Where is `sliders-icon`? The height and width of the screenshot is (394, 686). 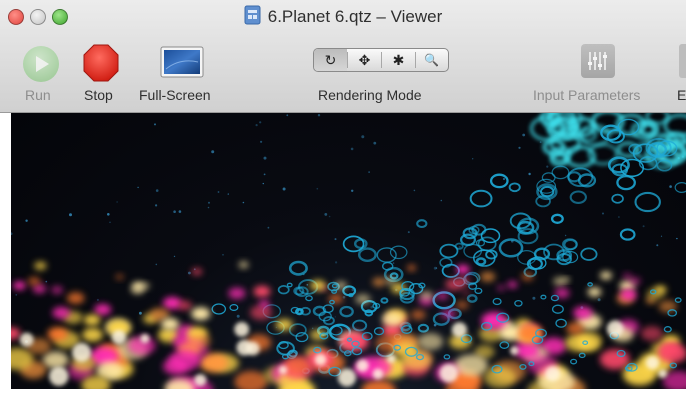
sliders-icon is located at coordinates (597, 61).